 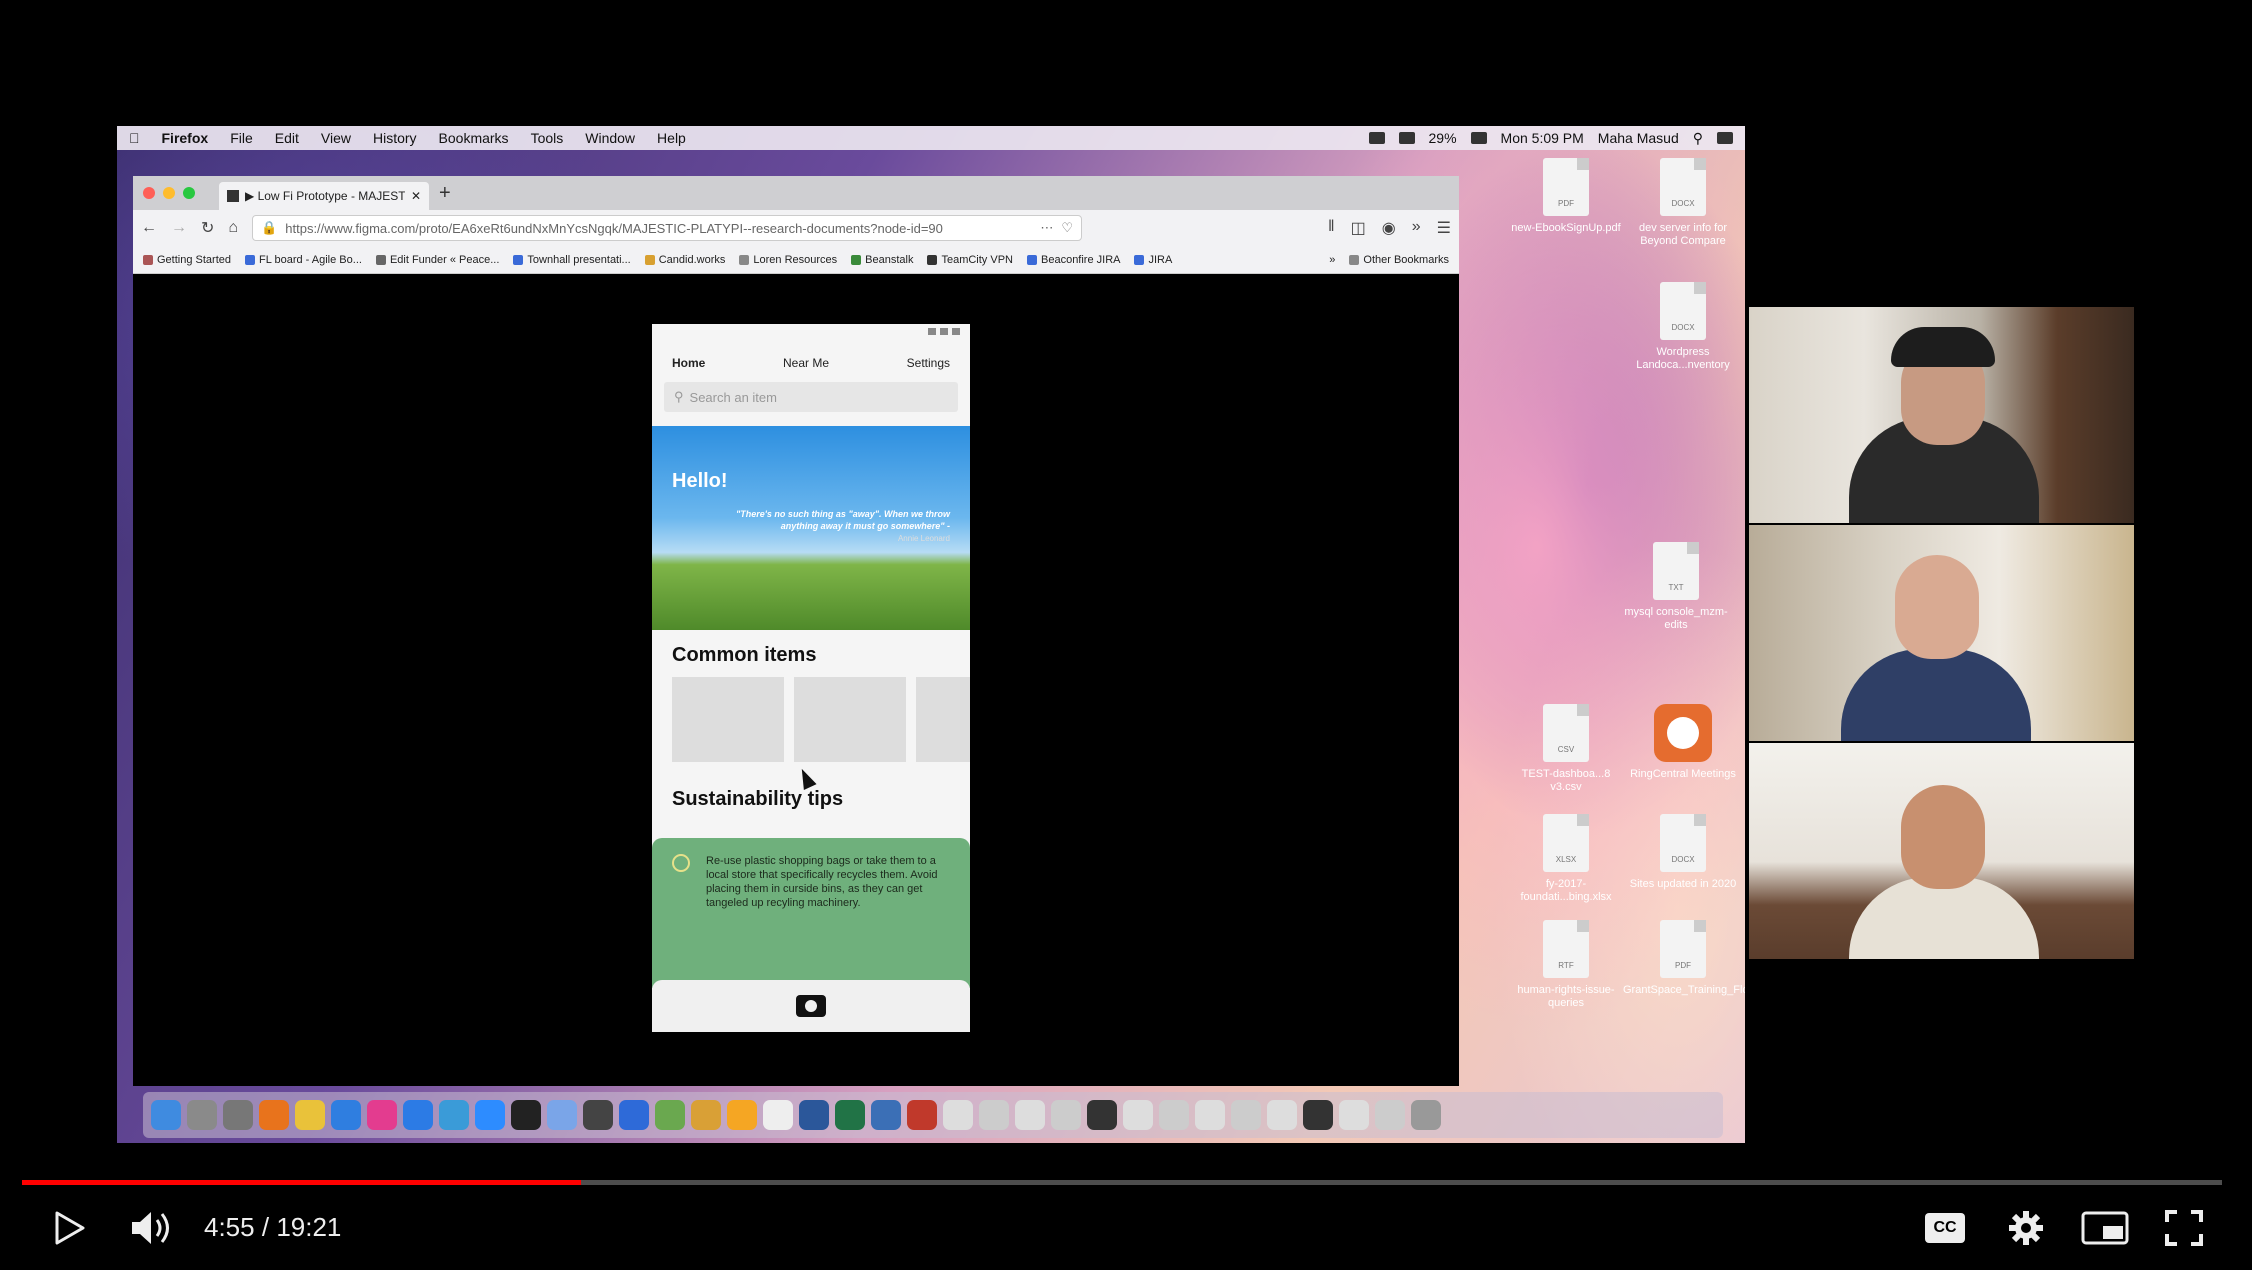 I want to click on bookmarks-overflow-icon: », so click(x=1332, y=260).